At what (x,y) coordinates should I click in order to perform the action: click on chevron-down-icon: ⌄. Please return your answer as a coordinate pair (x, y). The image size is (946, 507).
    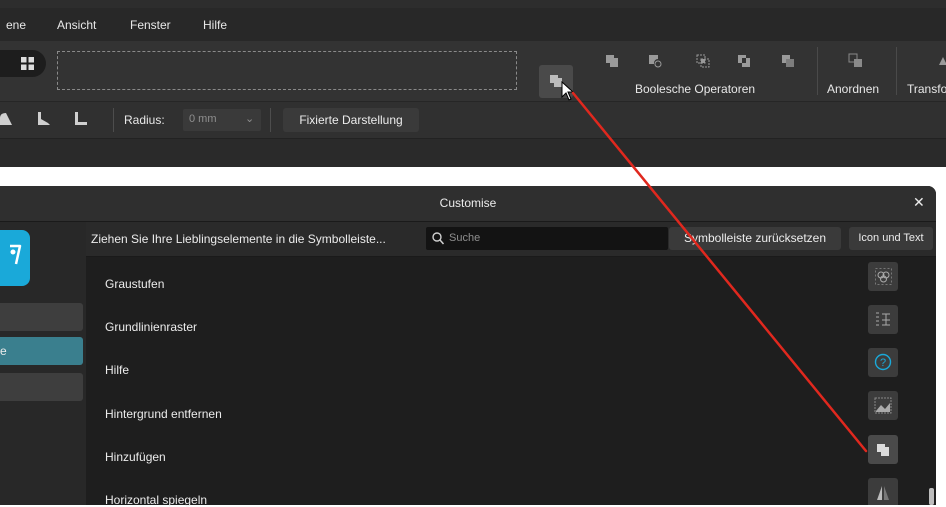
    Looking at the image, I should click on (249, 118).